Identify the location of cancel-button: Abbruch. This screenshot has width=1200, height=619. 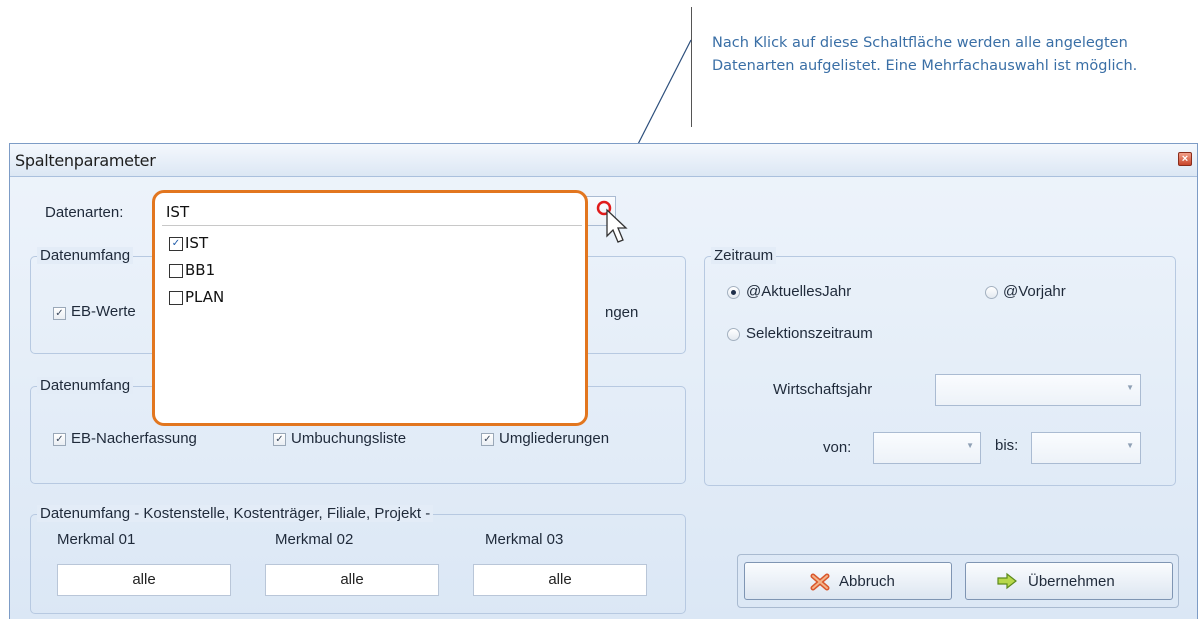
(848, 581).